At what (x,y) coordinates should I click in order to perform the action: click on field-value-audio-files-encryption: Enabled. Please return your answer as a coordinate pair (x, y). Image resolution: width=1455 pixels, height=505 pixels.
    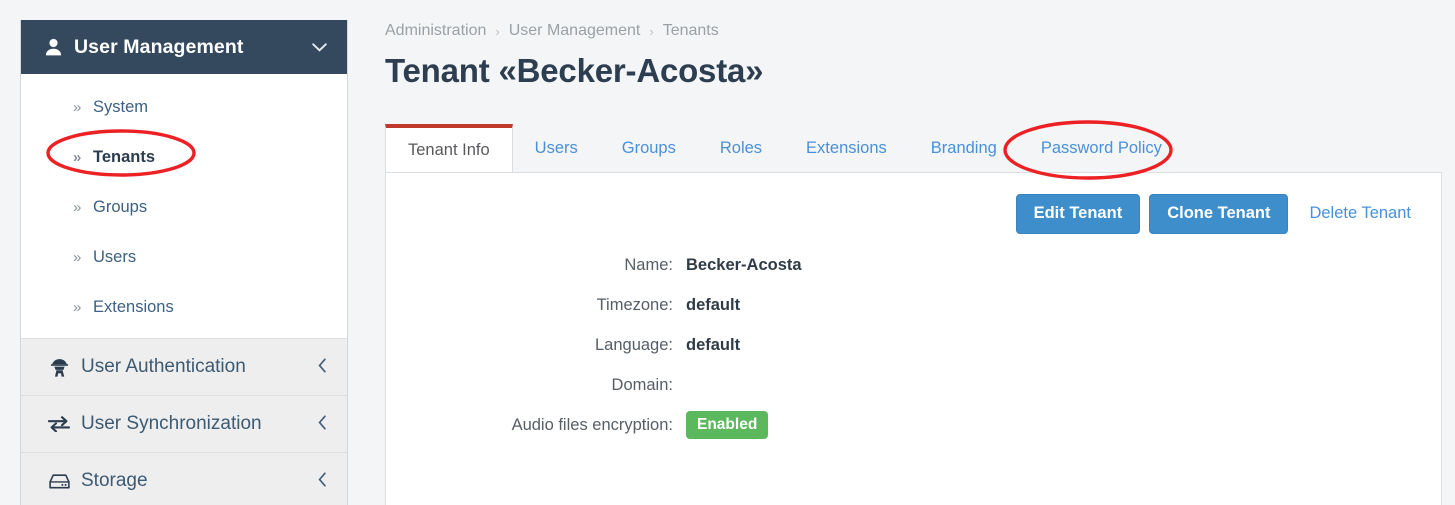
    Looking at the image, I should click on (727, 425).